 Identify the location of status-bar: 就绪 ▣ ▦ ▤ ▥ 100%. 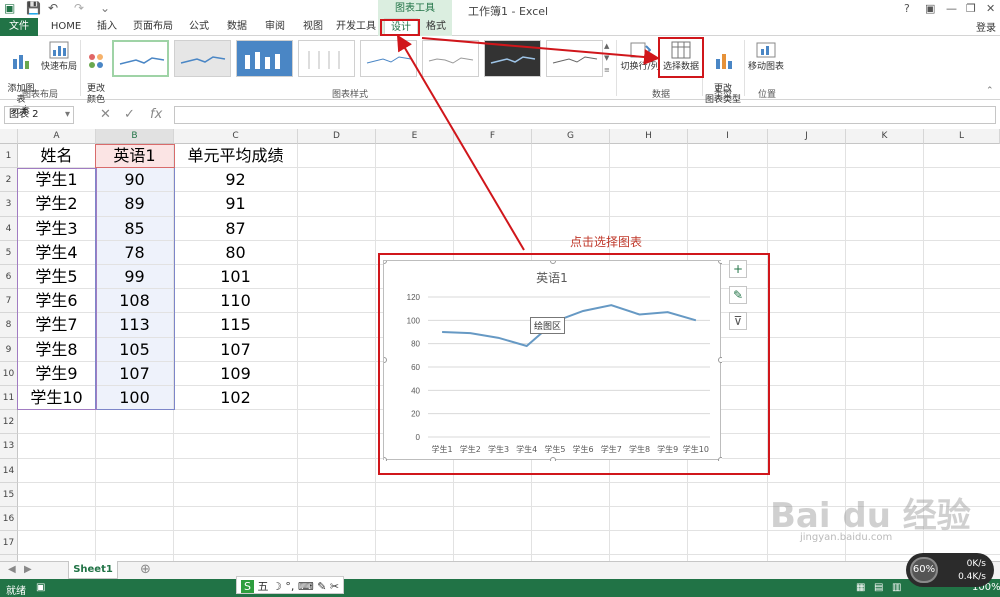
(500, 588).